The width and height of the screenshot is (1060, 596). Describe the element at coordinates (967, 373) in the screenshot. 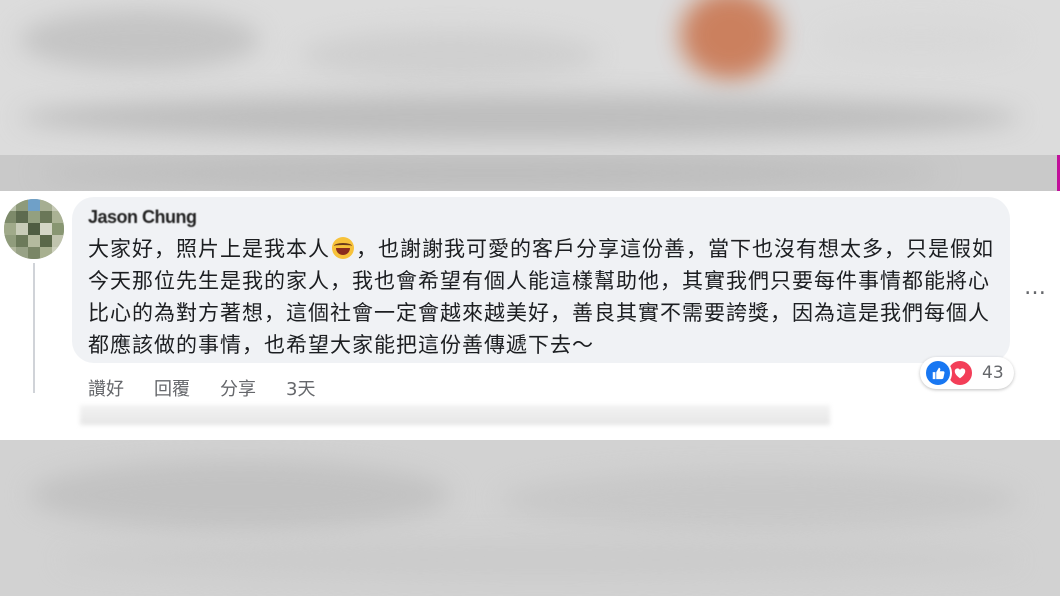

I see `reactions-summary: 43` at that location.